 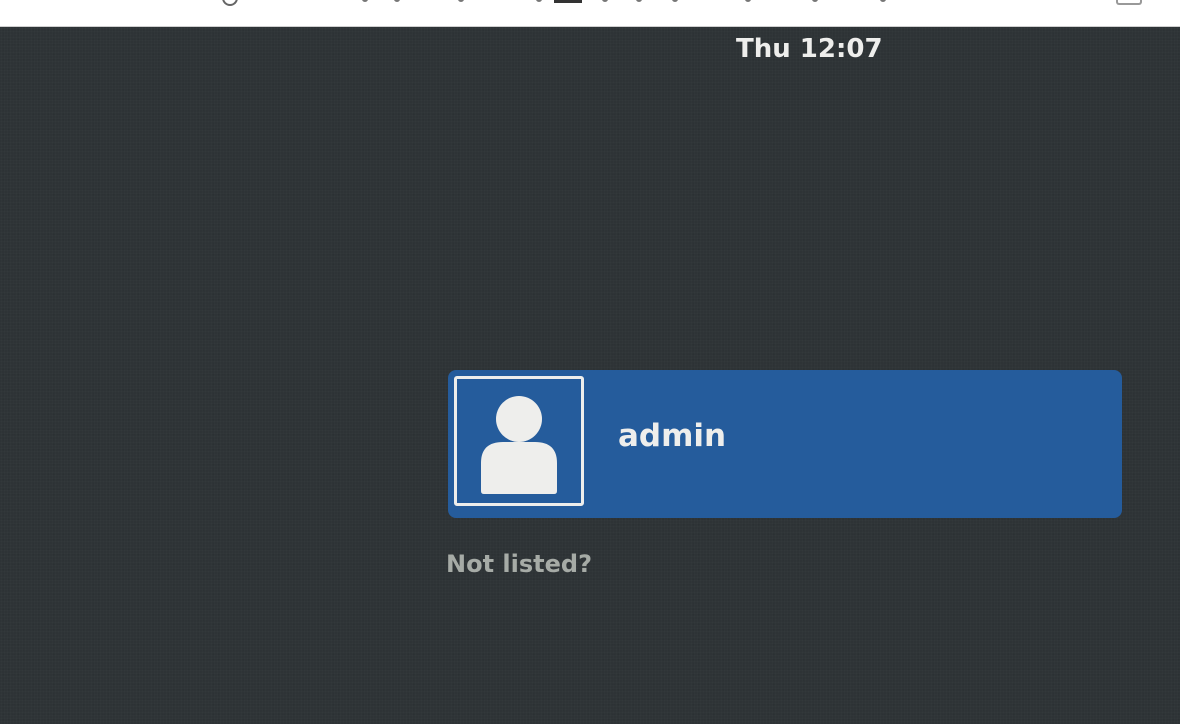 I want to click on not-listed-button: Not listed?, so click(x=519, y=564).